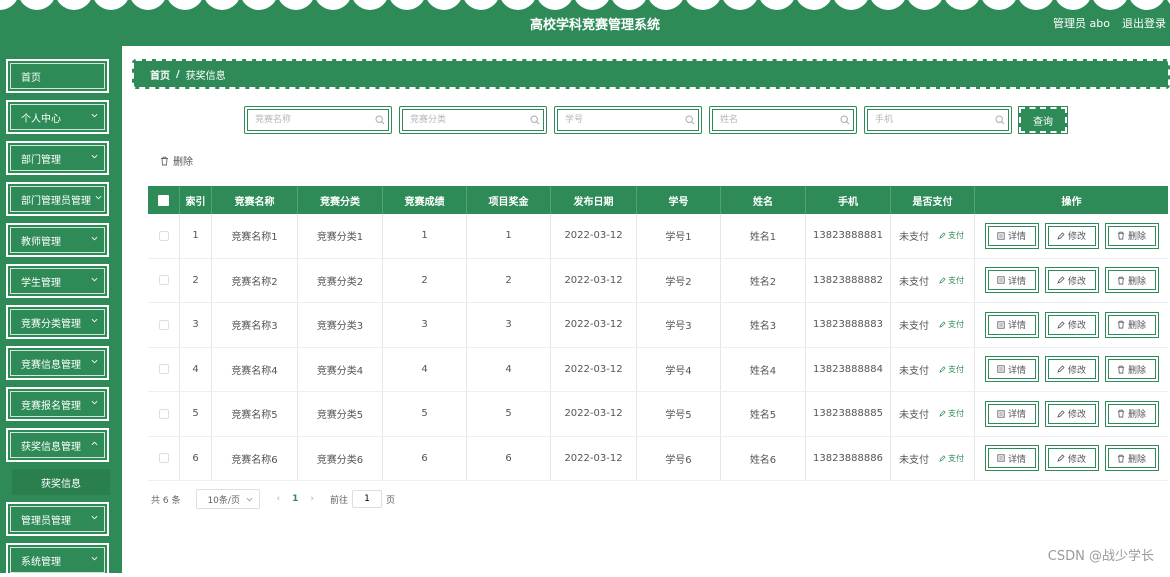  What do you see at coordinates (763, 458) in the screenshot?
I see `cell-name: 姓名6` at bounding box center [763, 458].